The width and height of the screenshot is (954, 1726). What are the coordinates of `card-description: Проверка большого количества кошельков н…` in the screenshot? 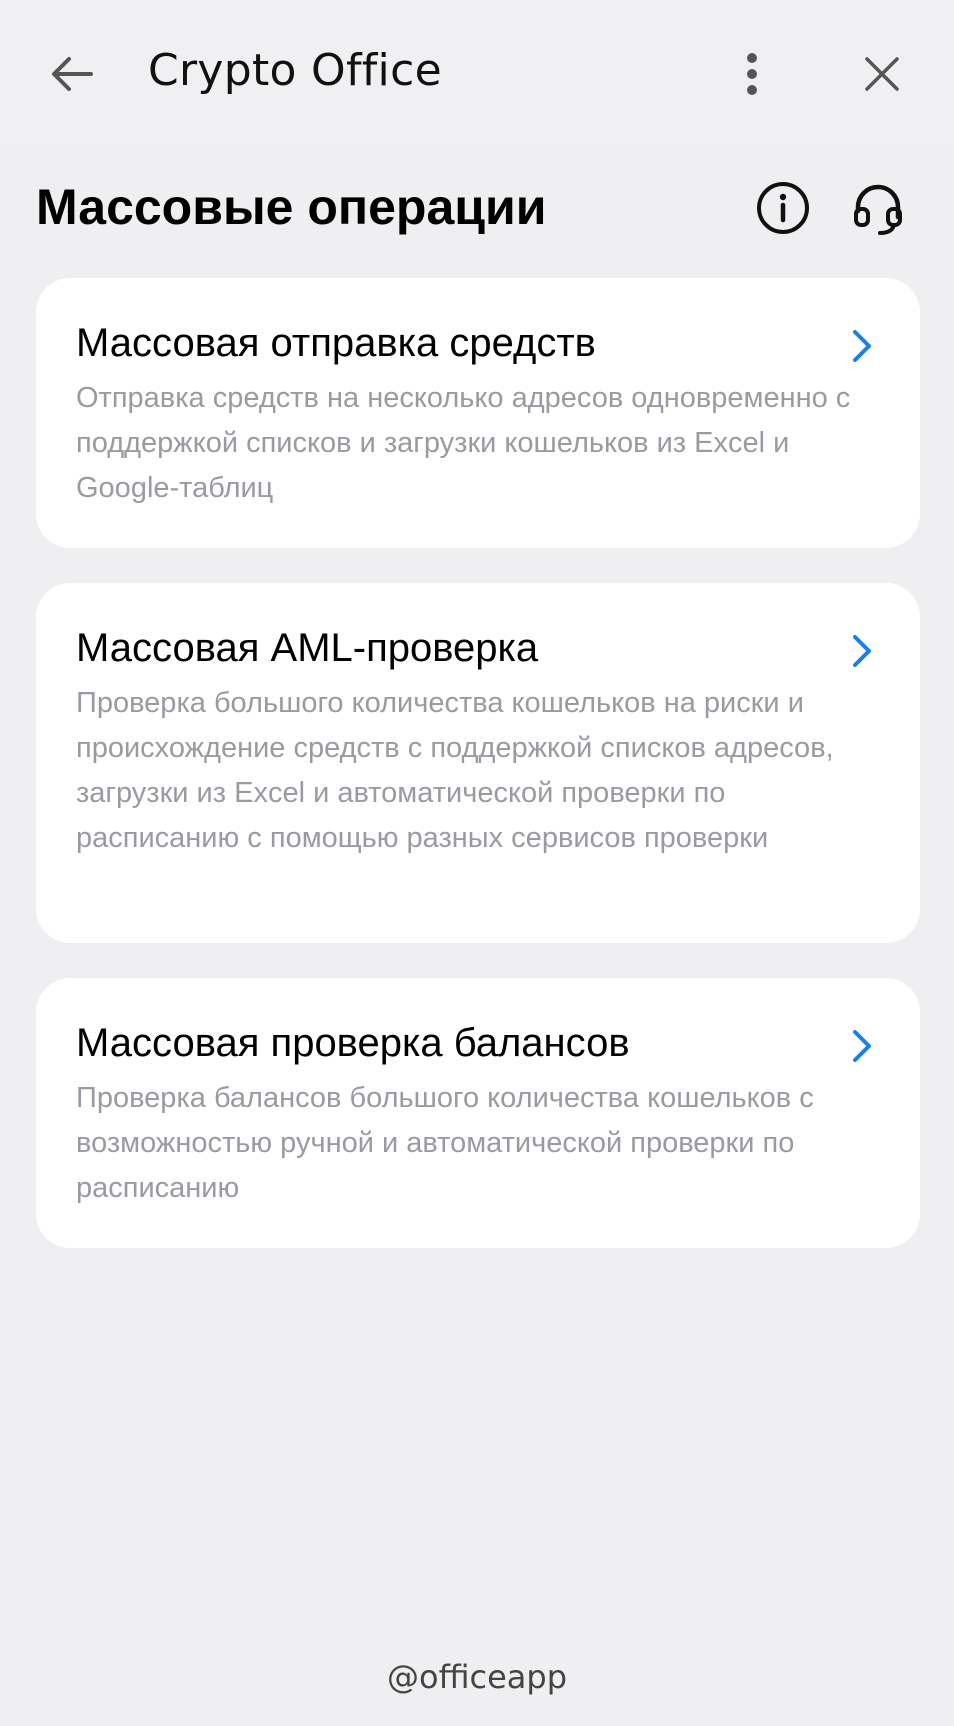 It's located at (455, 770).